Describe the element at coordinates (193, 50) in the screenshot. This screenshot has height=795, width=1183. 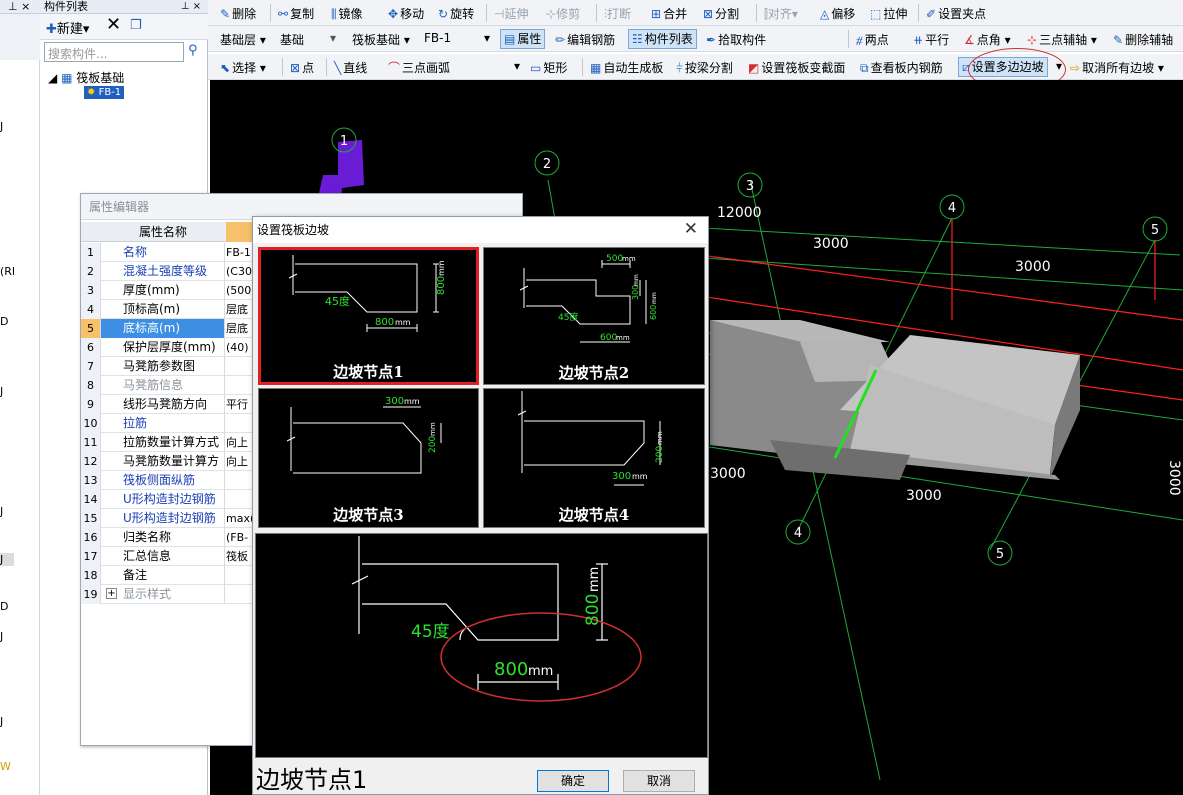
I see `search-icon: ⚲` at that location.